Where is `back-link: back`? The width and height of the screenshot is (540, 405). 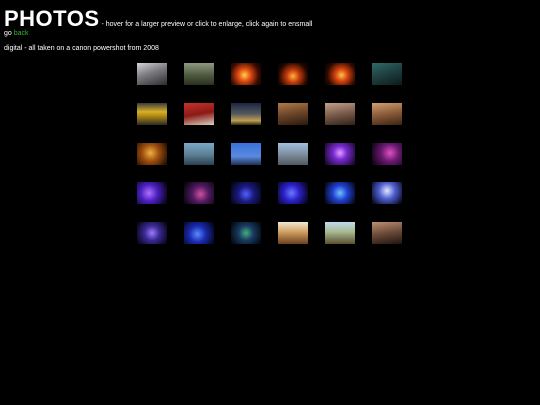
back-link: back is located at coordinates (21, 33).